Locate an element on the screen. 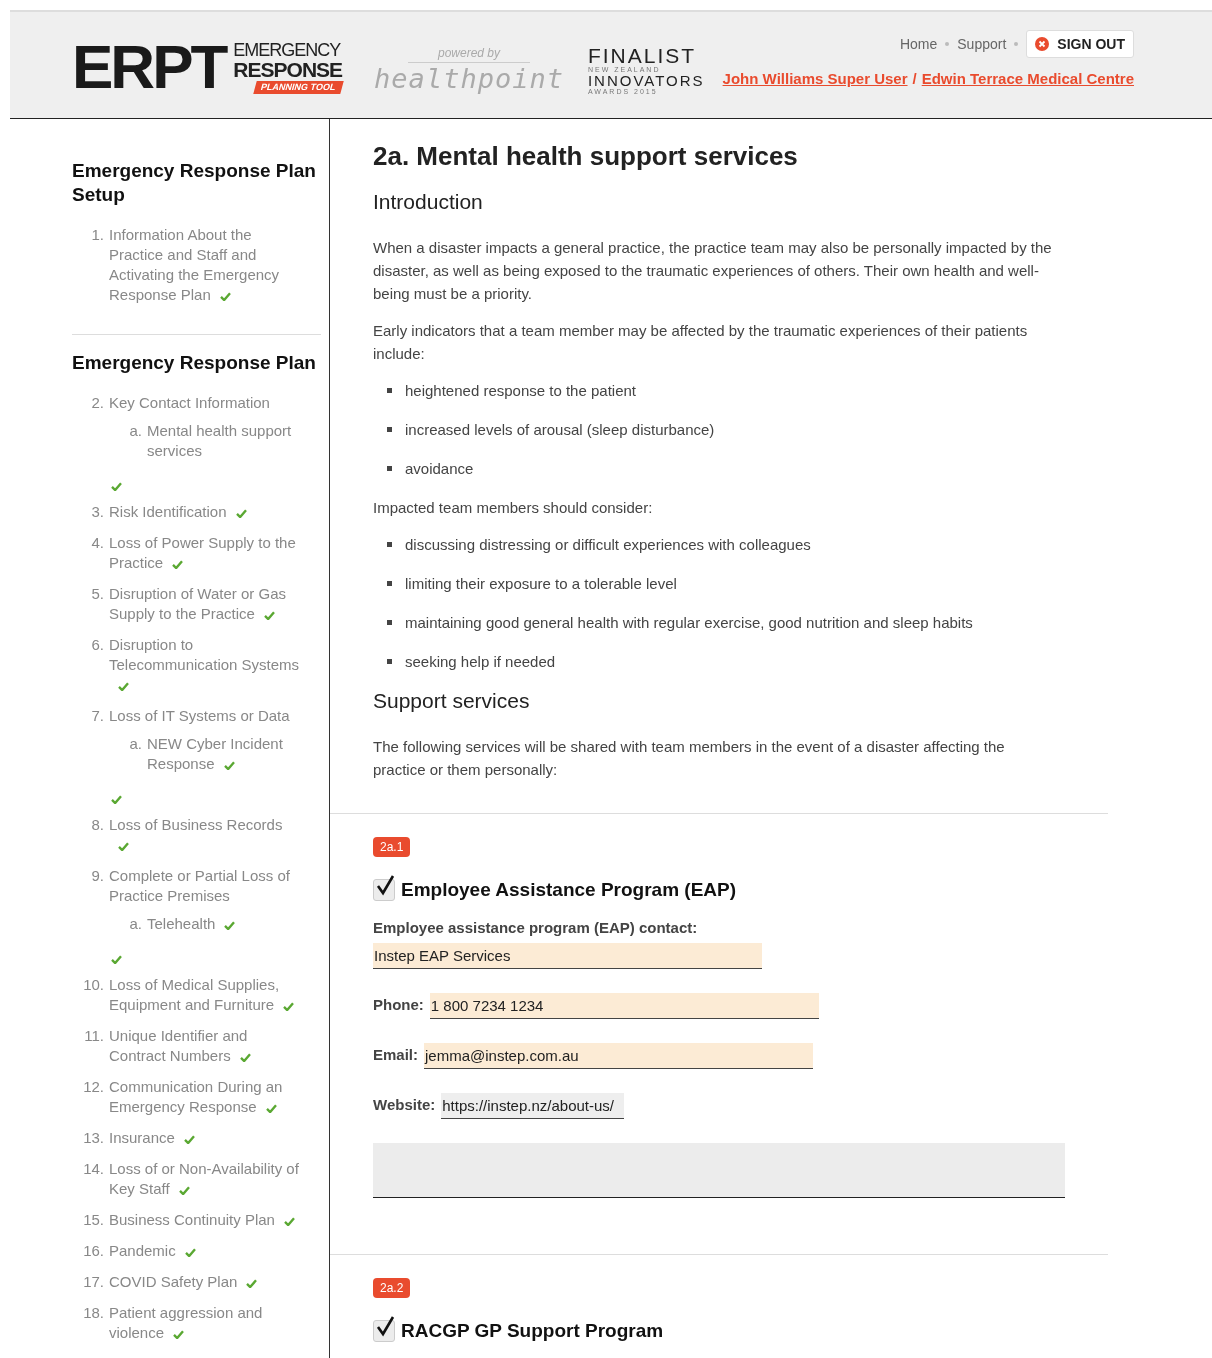  item-number: 4. is located at coordinates (97, 543).